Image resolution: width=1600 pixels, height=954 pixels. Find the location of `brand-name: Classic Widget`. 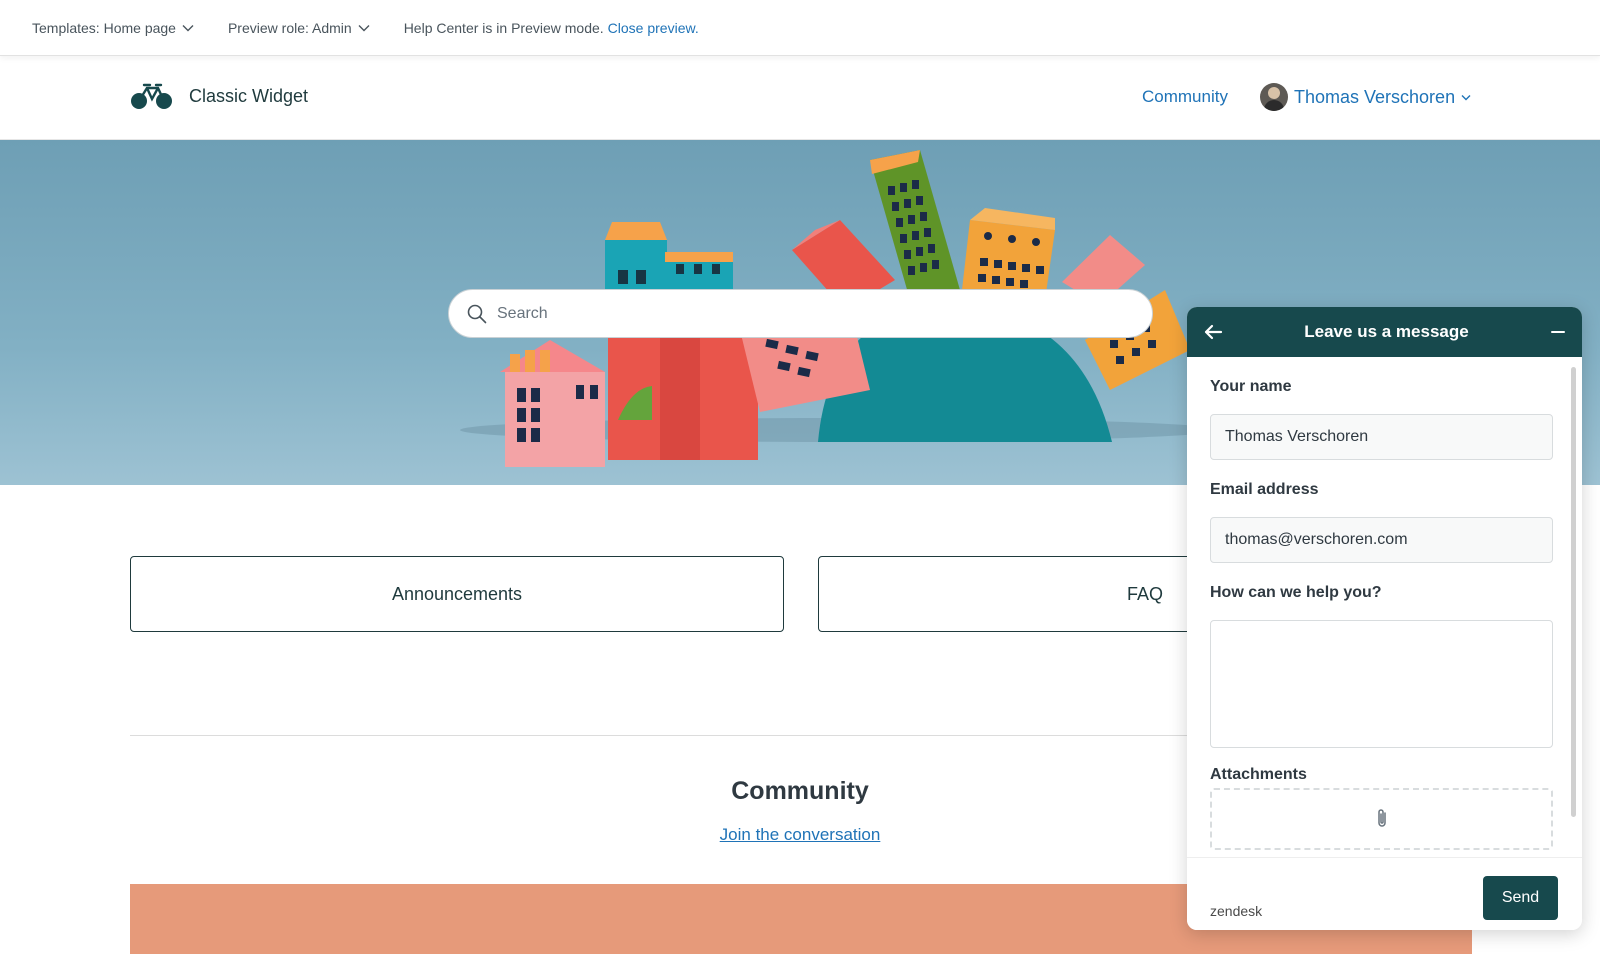

brand-name: Classic Widget is located at coordinates (248, 96).